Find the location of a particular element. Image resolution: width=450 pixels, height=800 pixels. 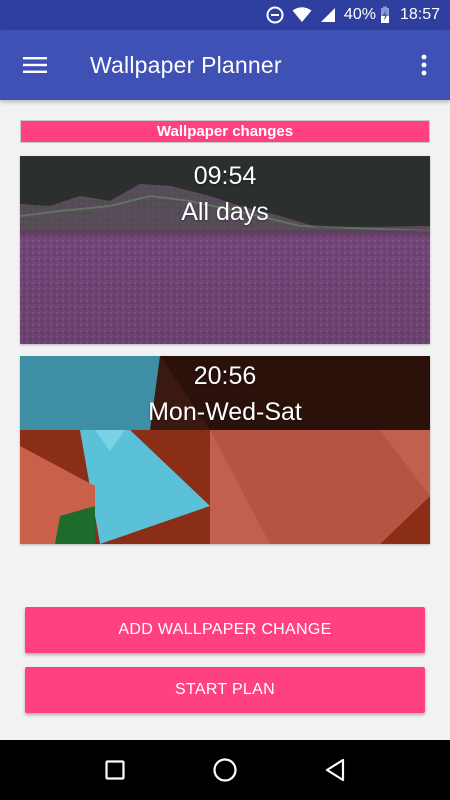

change-days: All days is located at coordinates (225, 212).